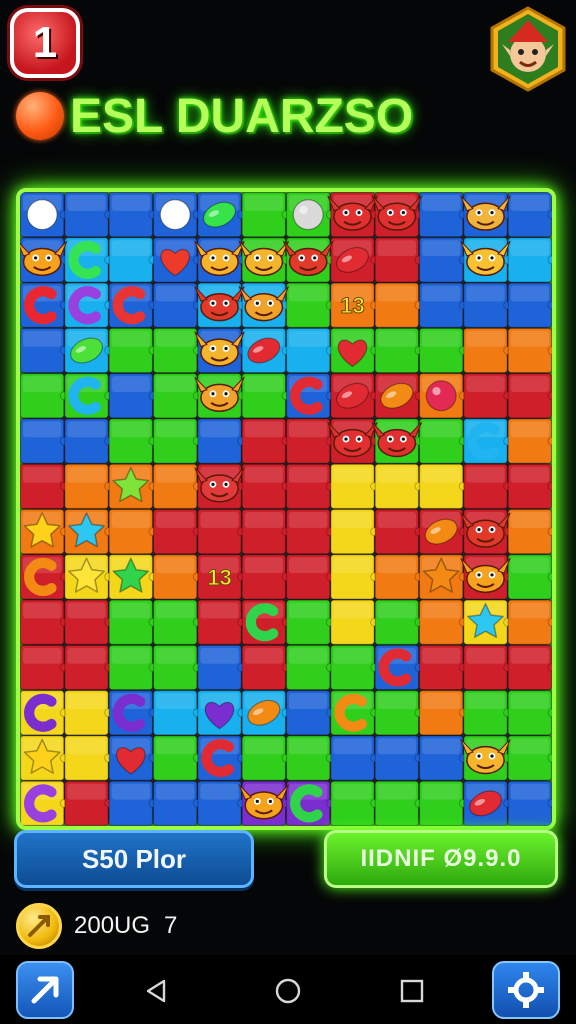 This screenshot has height=1024, width=576. I want to click on left-action-button: S50 Plor, so click(134, 859).